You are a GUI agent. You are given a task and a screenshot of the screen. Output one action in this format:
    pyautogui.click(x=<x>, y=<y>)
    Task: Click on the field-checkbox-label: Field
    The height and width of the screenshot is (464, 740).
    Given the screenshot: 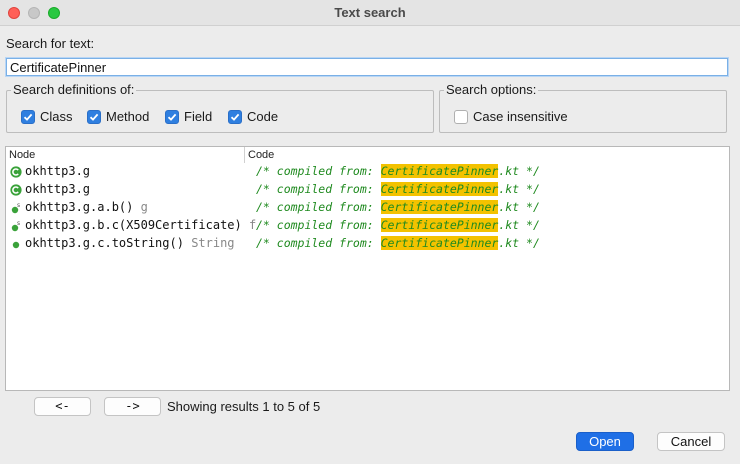 What is the action you would take?
    pyautogui.click(x=198, y=116)
    